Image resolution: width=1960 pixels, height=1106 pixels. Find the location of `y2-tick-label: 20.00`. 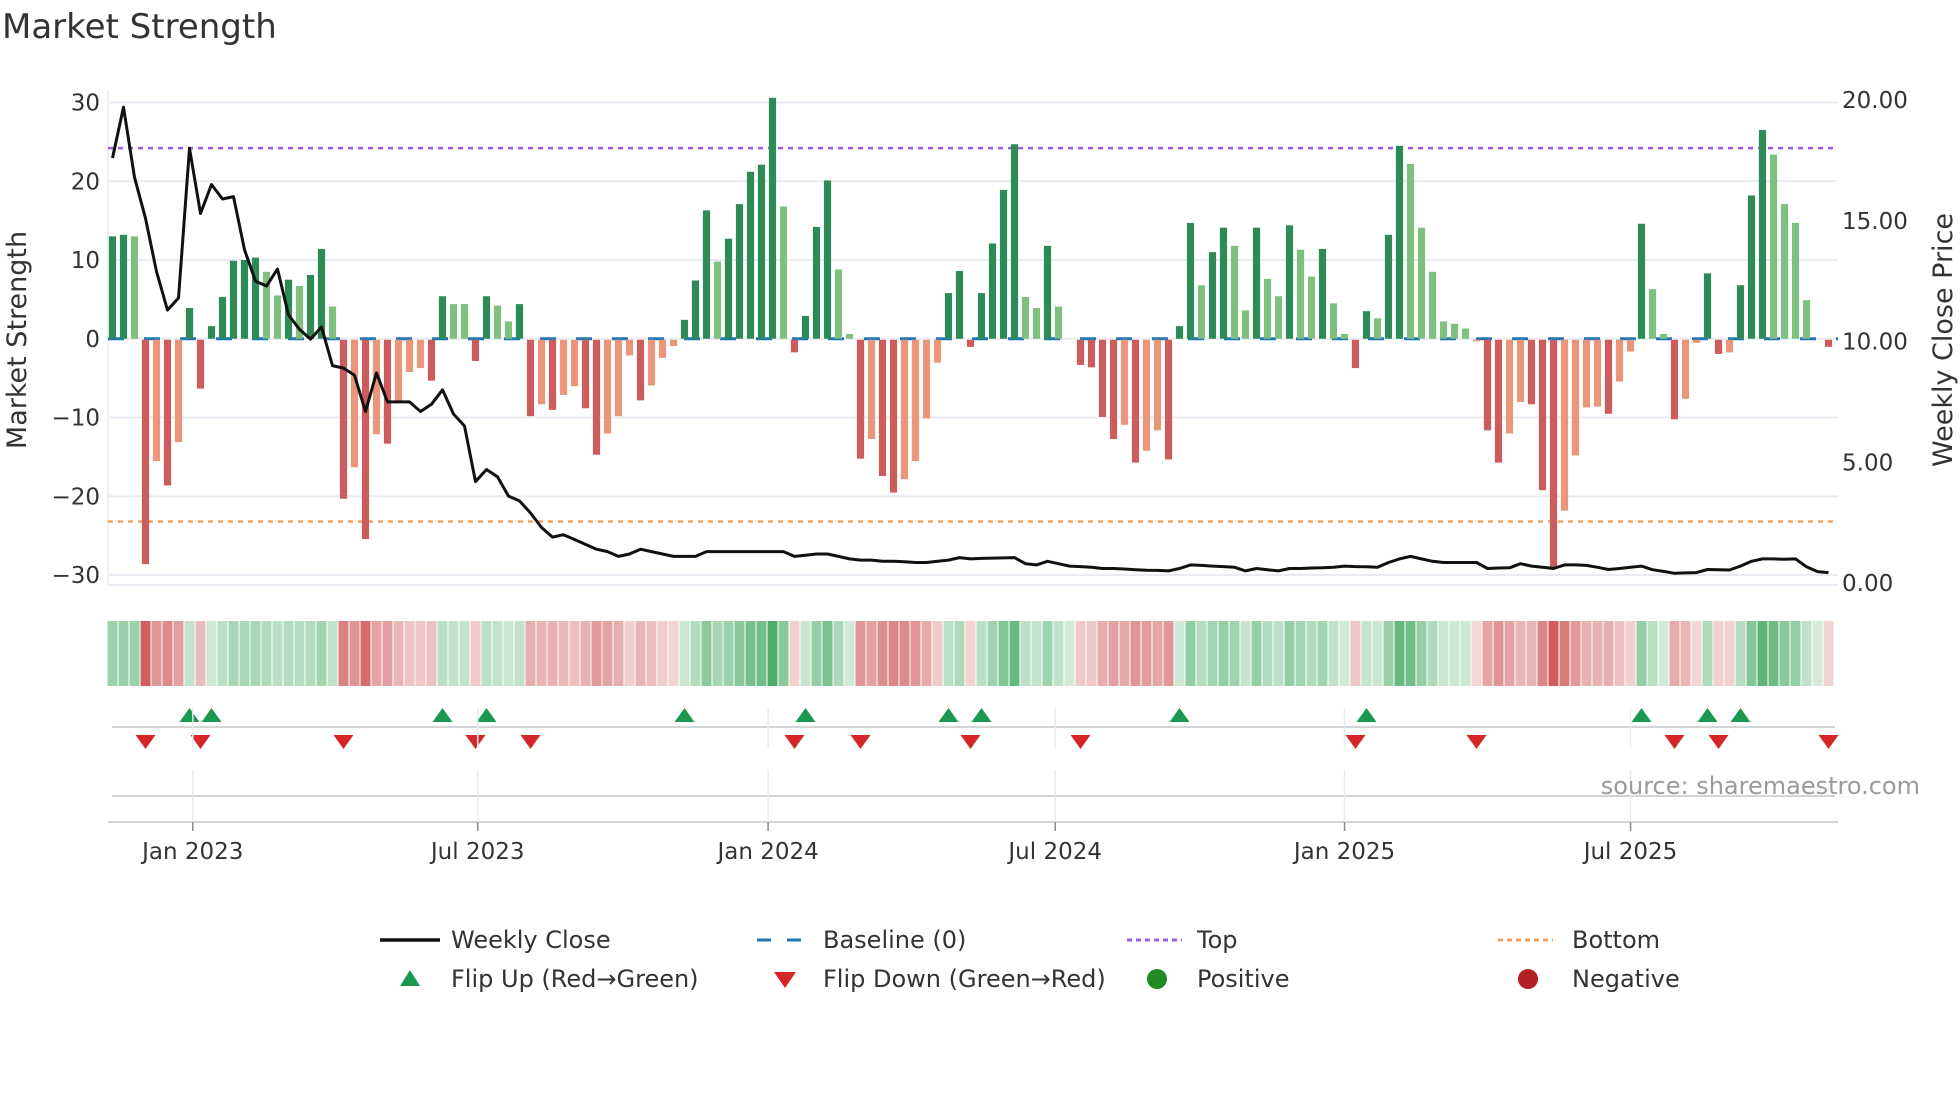

y2-tick-label: 20.00 is located at coordinates (1875, 101).